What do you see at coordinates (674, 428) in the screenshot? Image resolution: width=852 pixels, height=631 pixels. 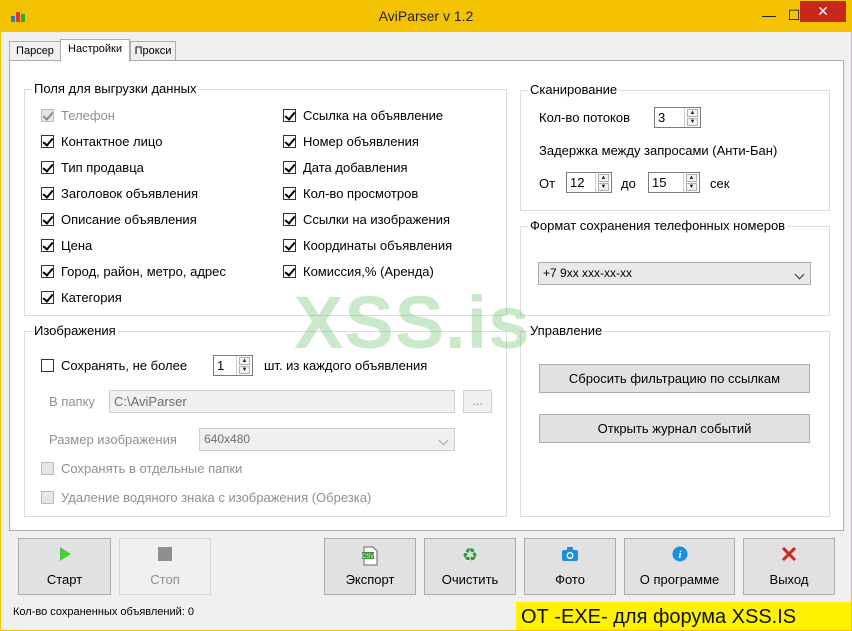 I see `open-log-button: Открыть журнал событий` at bounding box center [674, 428].